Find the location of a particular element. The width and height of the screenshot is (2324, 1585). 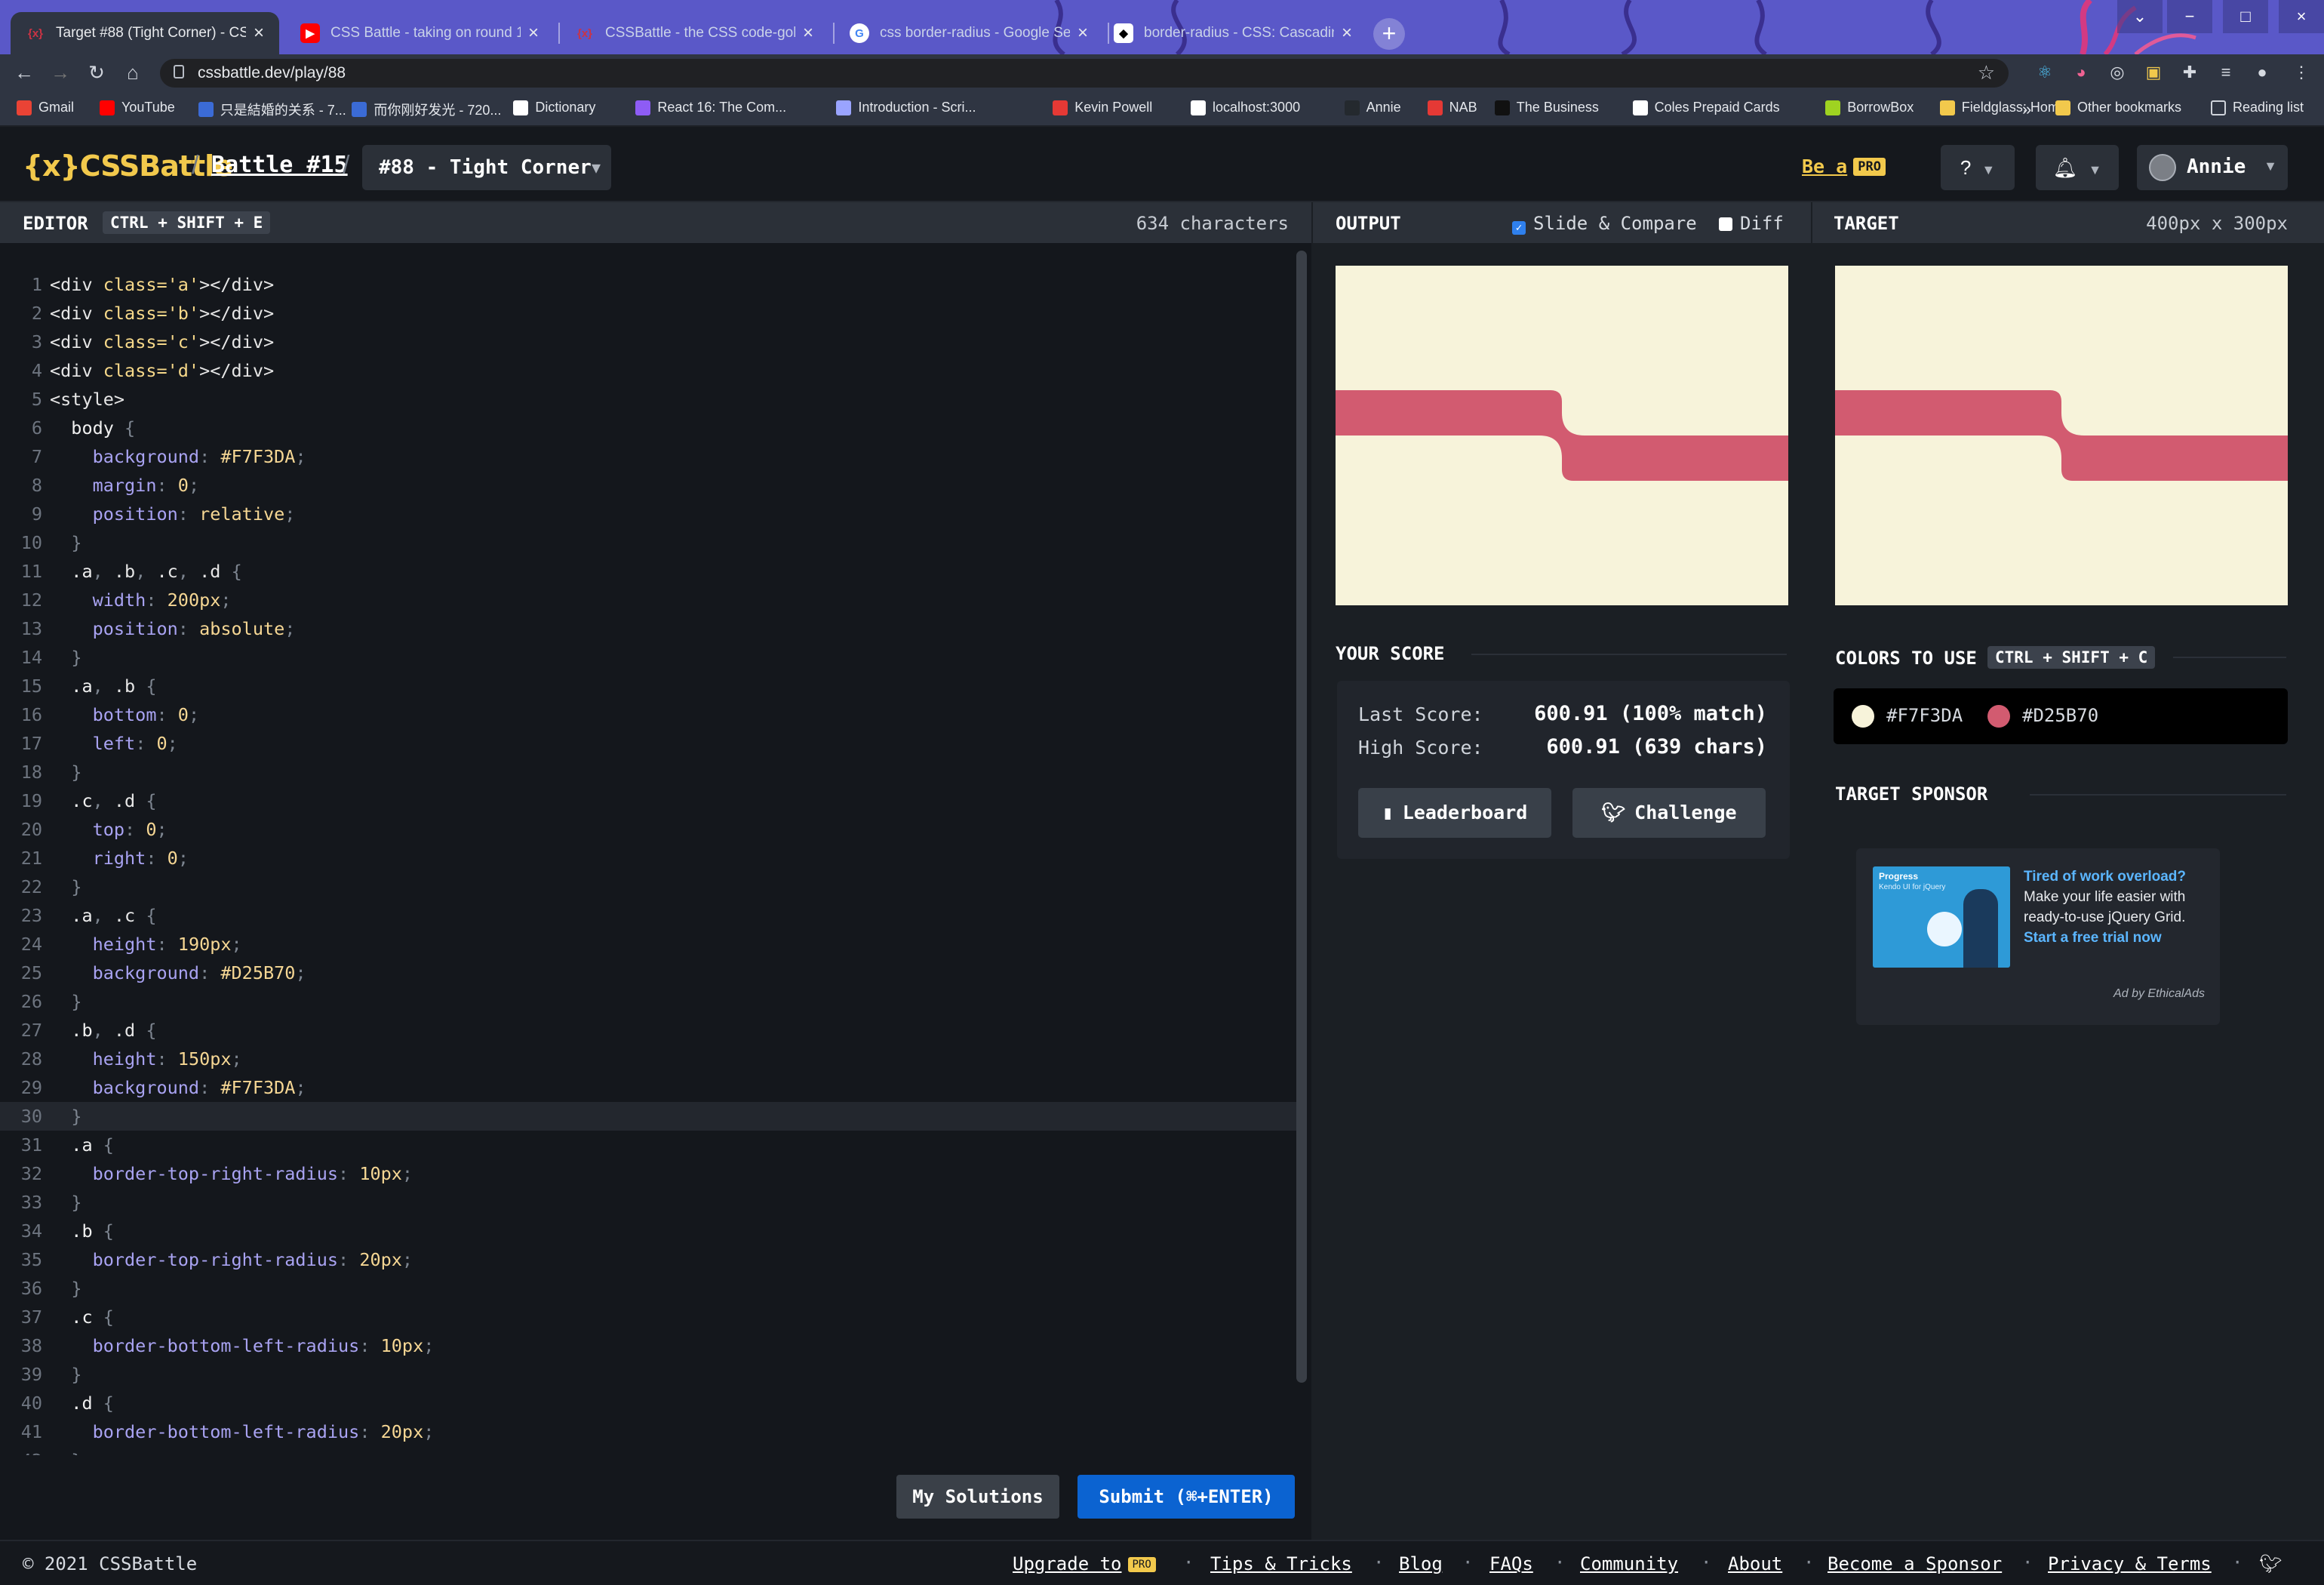

code-line: 30 } is located at coordinates (649, 1116).